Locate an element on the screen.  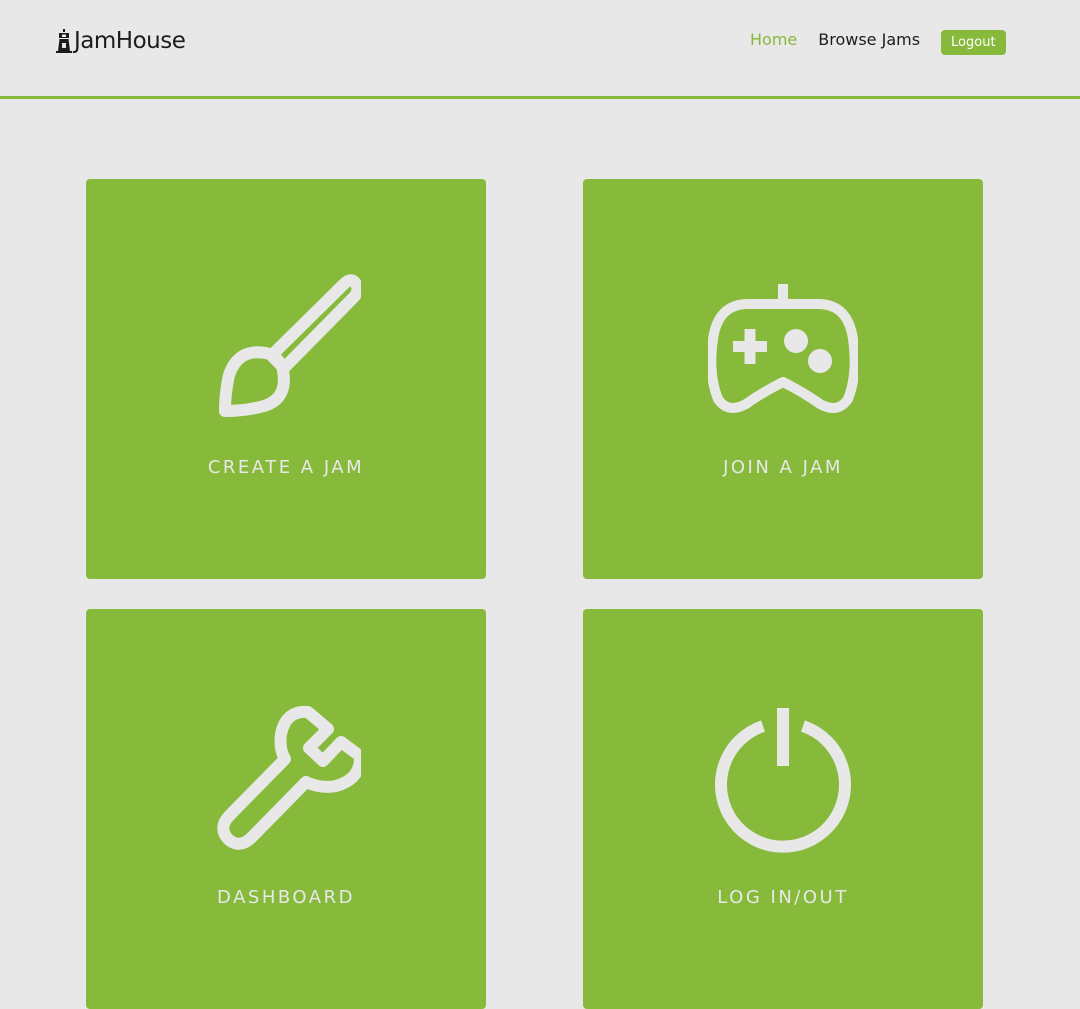
tile-label: LOG IN/OUT is located at coordinates (783, 897).